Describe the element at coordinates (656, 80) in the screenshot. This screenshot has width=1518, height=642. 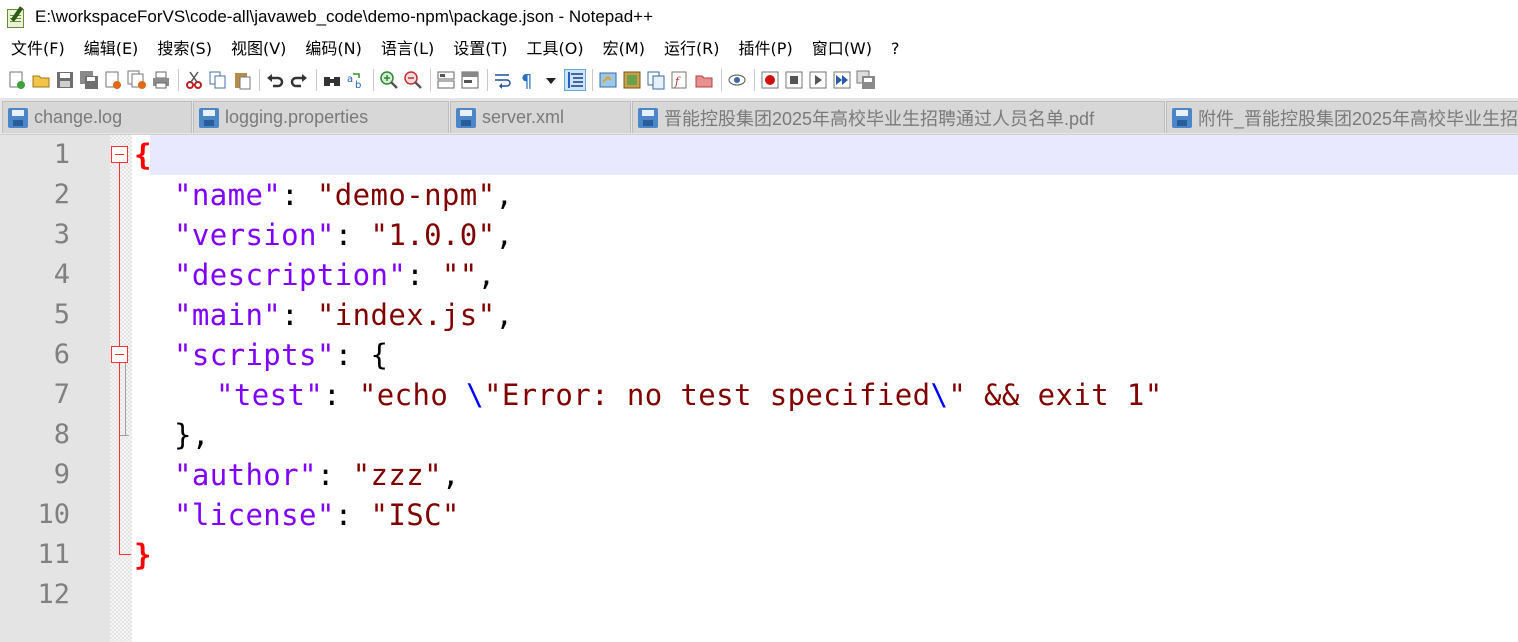
I see `document-list-icon` at that location.